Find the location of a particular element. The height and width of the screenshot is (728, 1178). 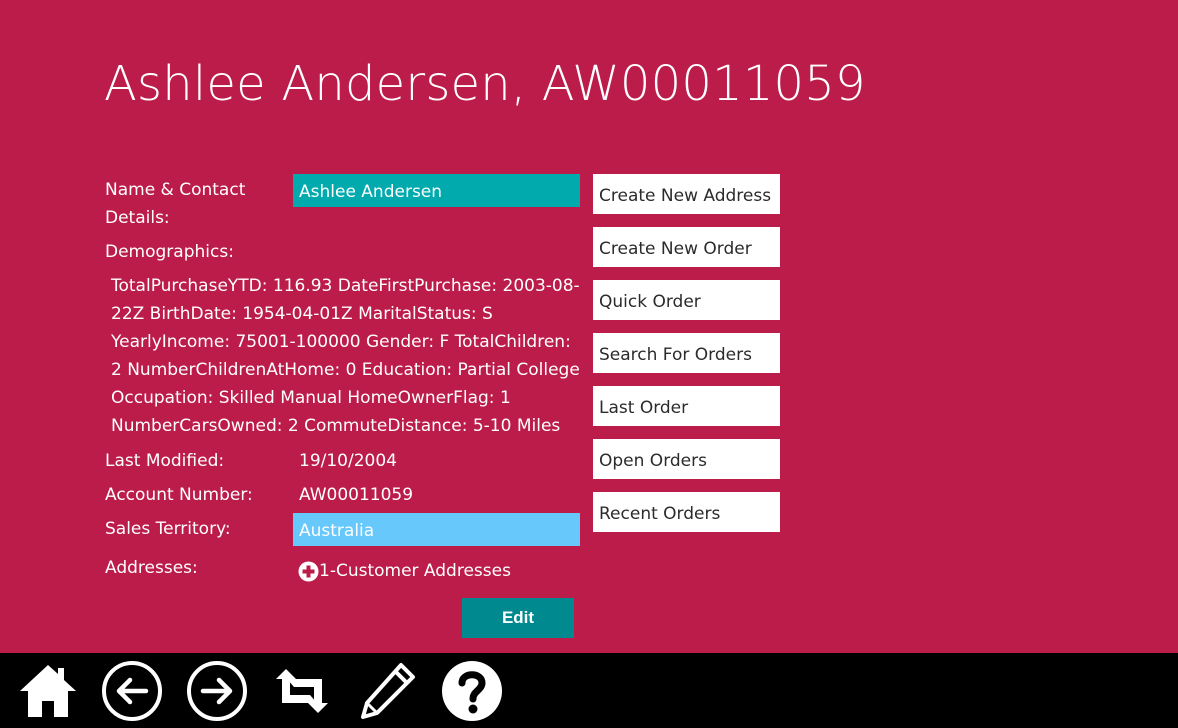

create-new-address-button: Create New Address is located at coordinates (686, 194).